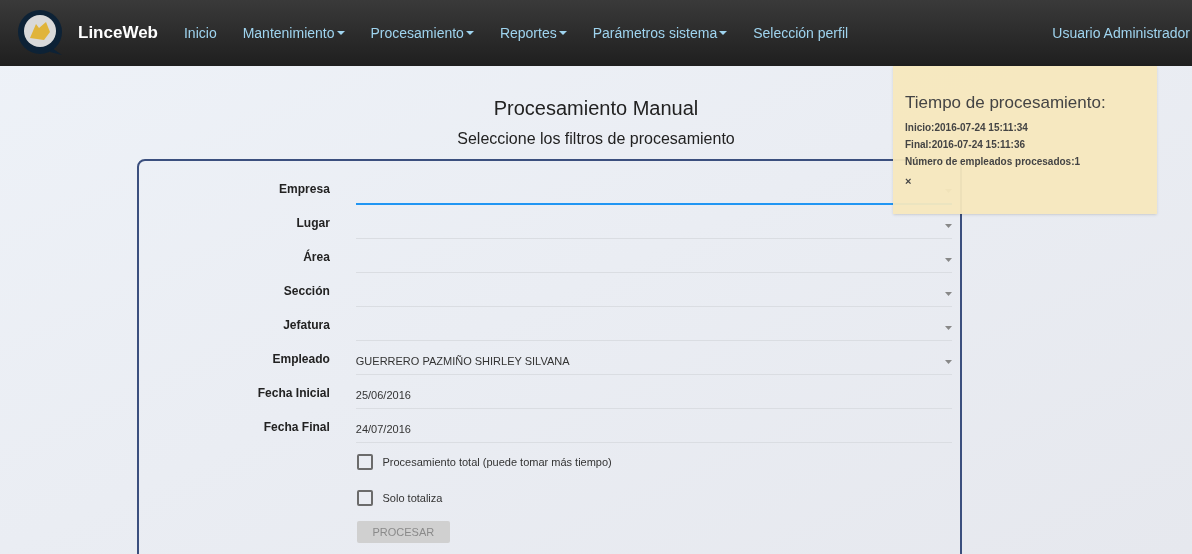 The image size is (1192, 554). Describe the element at coordinates (118, 33) in the screenshot. I see `brand-name: LinceWeb` at that location.